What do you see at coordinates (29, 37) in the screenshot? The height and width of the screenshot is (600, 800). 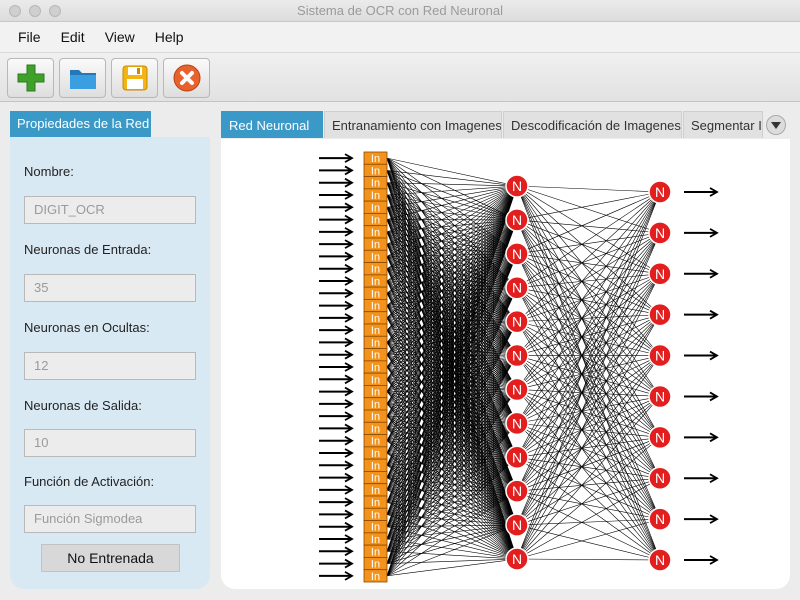 I see `menu-file: File` at bounding box center [29, 37].